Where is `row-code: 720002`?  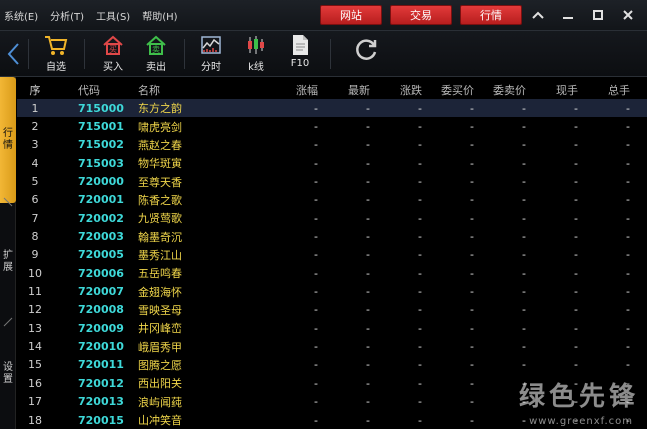 row-code: 720002 is located at coordinates (101, 218).